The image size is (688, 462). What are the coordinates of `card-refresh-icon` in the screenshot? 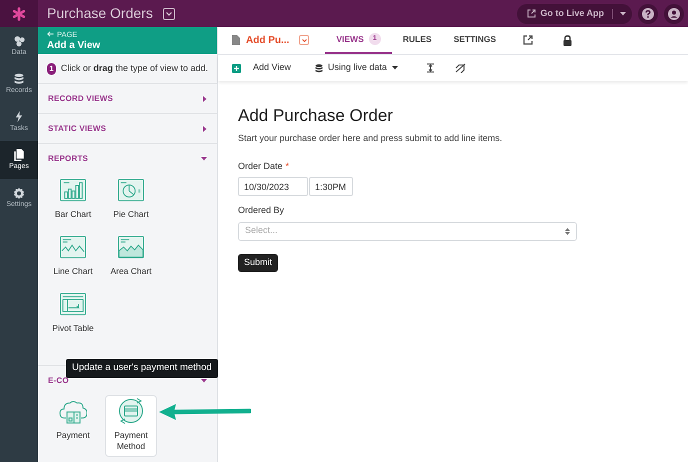 It's located at (131, 411).